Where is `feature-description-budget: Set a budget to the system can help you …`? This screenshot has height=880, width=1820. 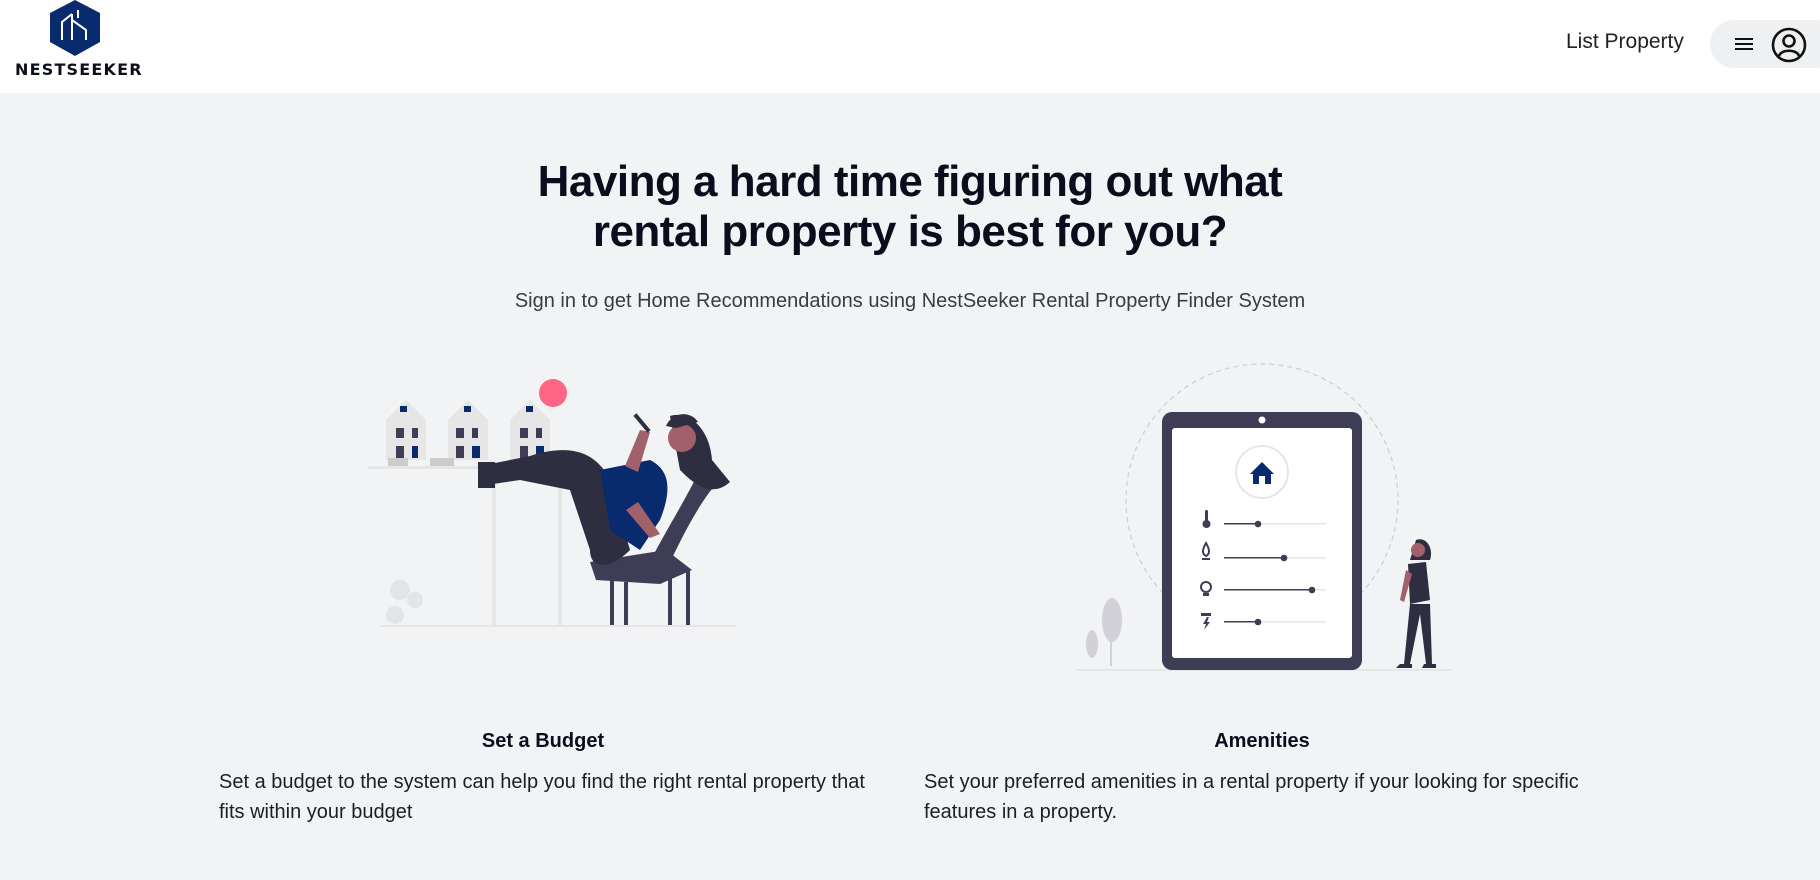
feature-description-budget: Set a budget to the system can help you … is located at coordinates (542, 797).